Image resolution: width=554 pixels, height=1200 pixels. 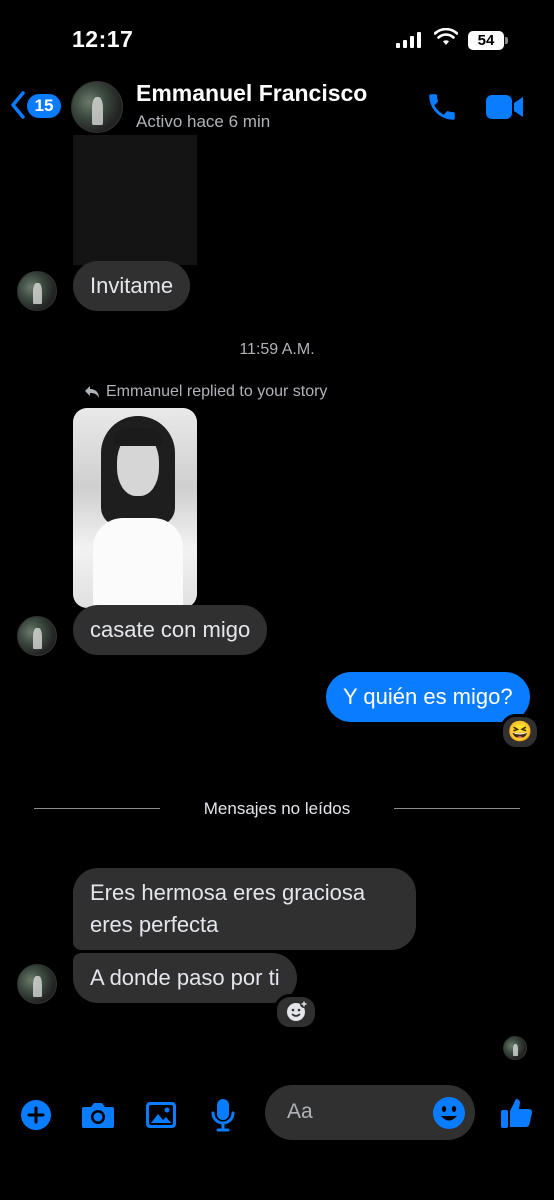 I want to click on voice-message-button, so click(x=223, y=1117).